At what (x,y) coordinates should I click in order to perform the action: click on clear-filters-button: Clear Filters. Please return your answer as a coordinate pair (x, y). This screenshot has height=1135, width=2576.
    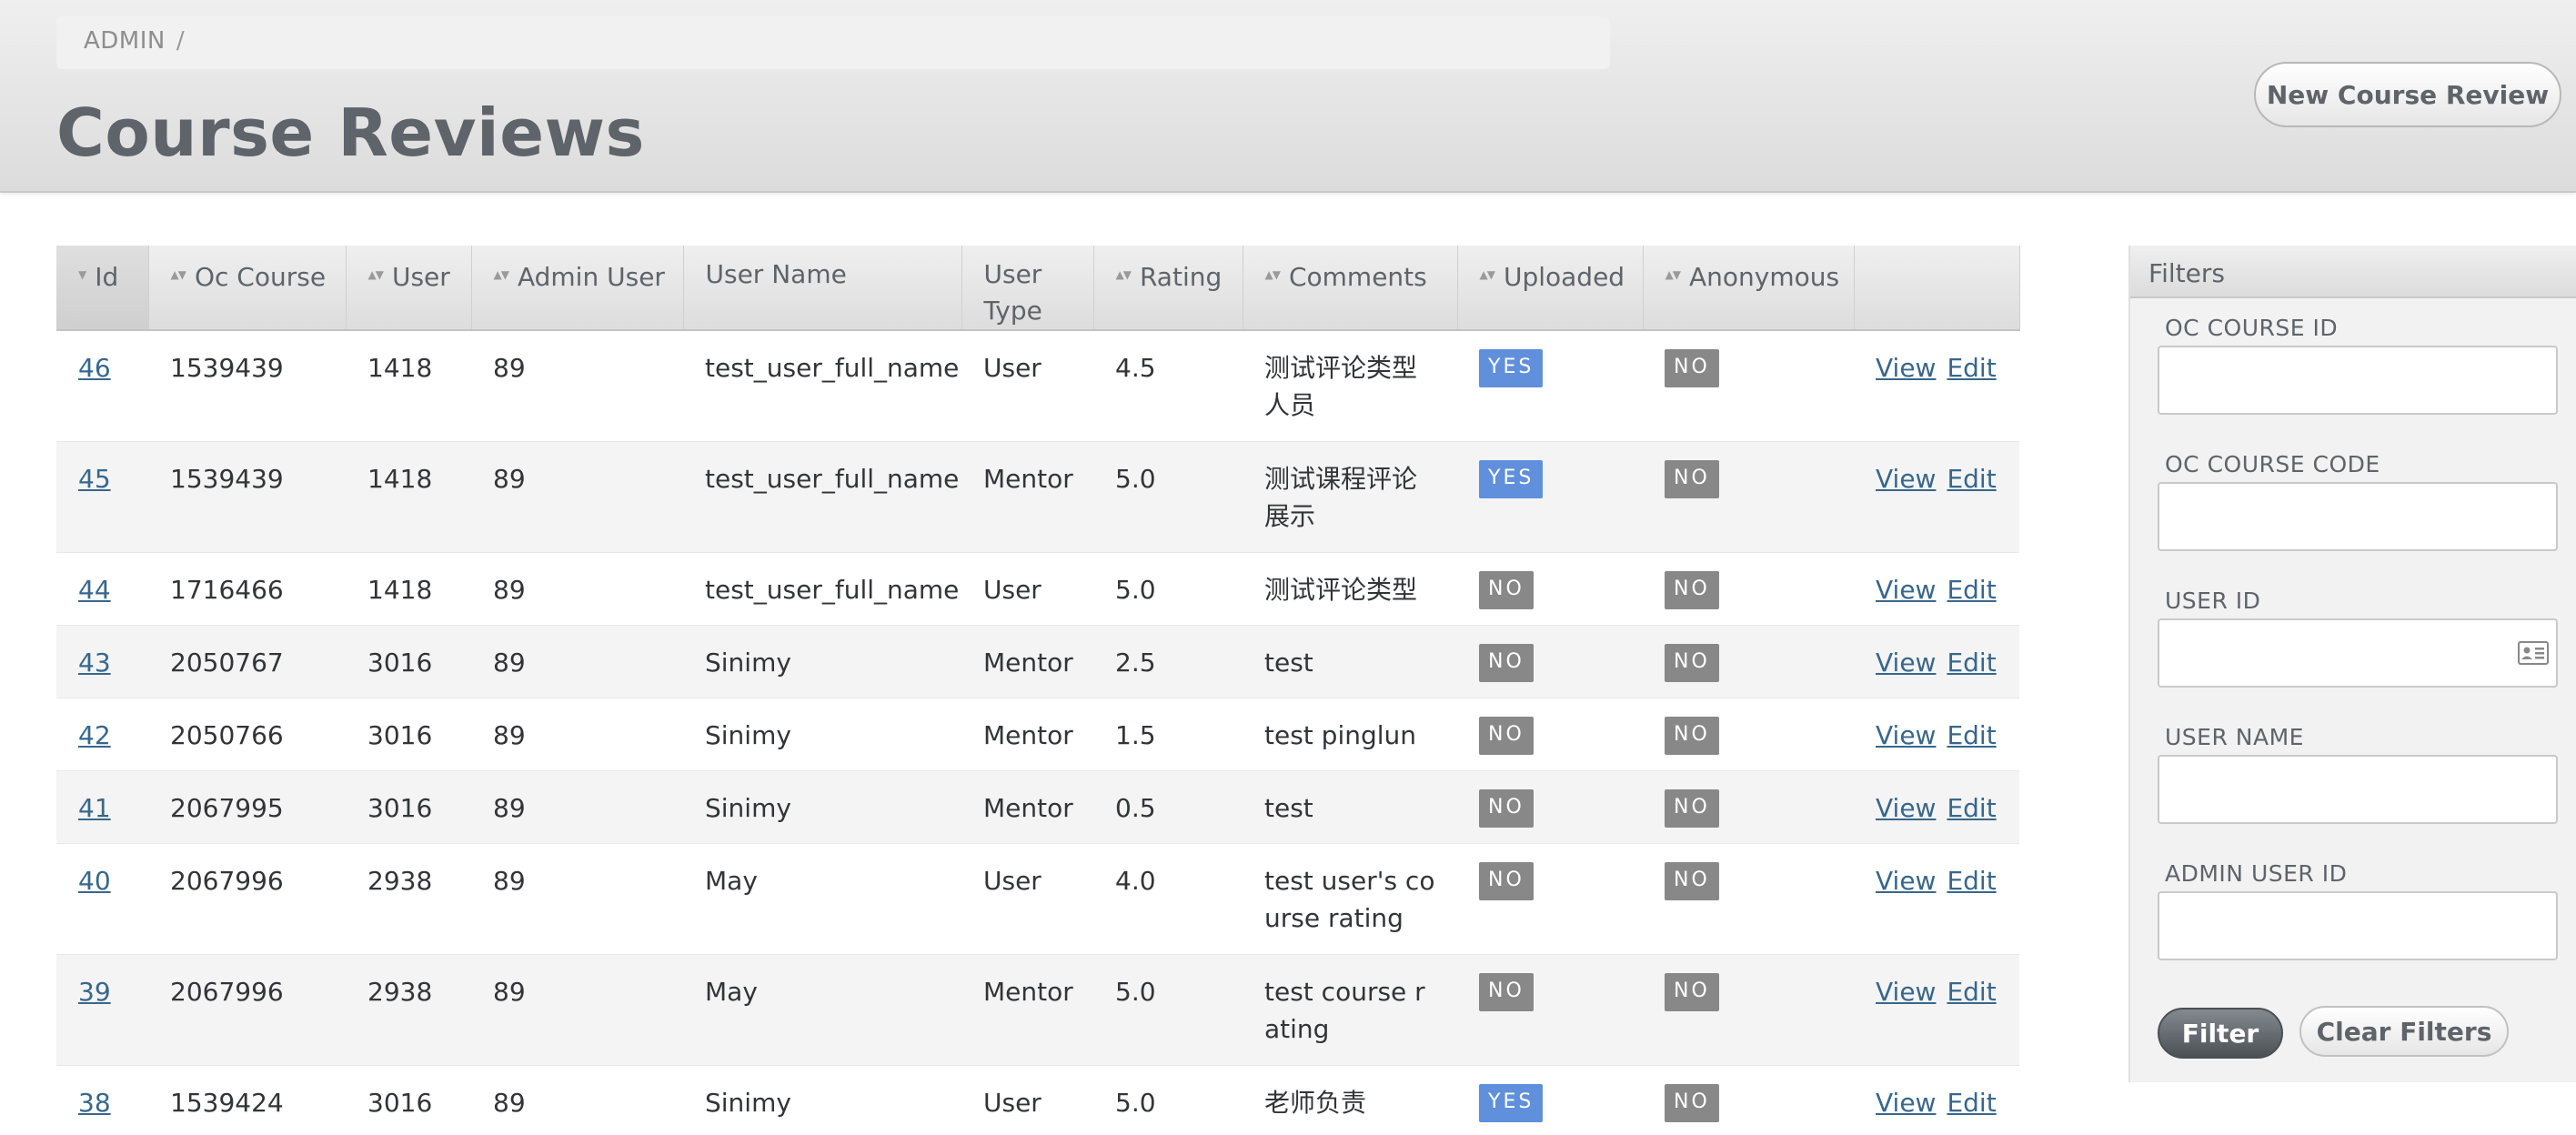
    Looking at the image, I should click on (2404, 1031).